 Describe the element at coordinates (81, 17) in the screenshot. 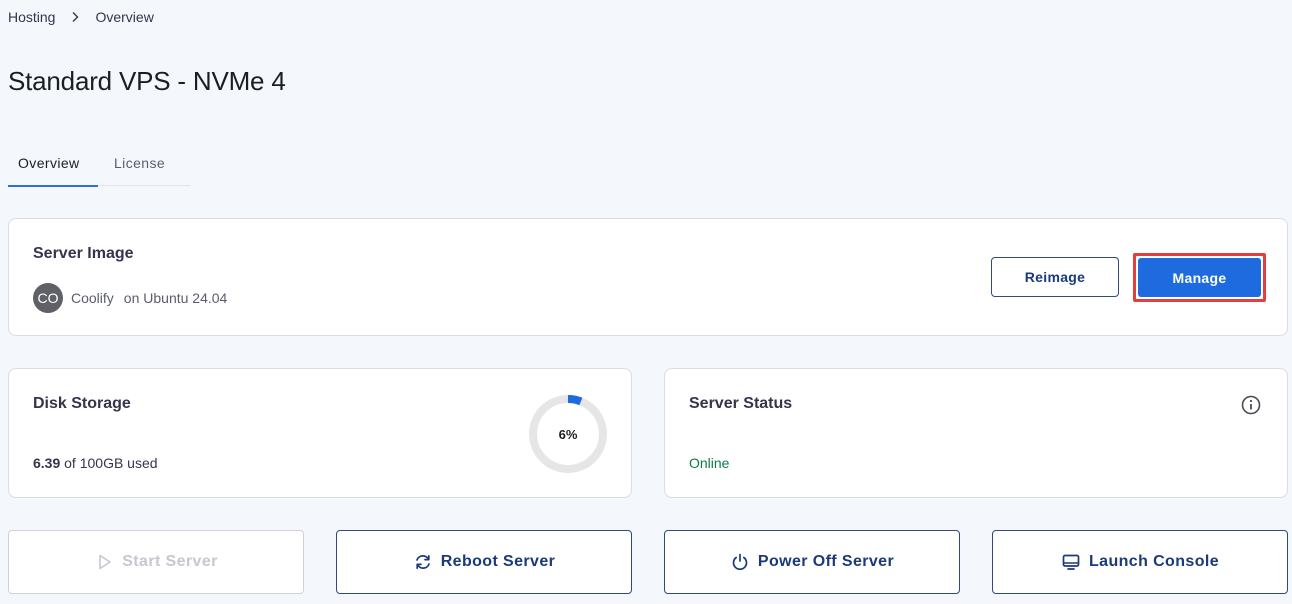

I see `breadcrumb: Hosting Overview` at that location.